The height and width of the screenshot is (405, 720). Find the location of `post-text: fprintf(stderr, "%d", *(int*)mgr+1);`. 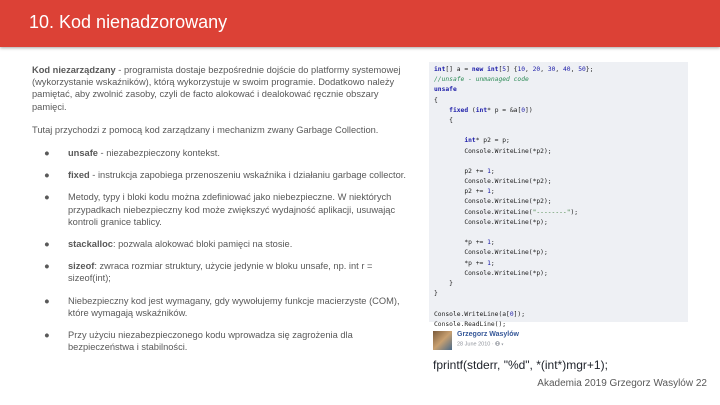

post-text: fprintf(stderr, "%d", *(int*)mgr+1); is located at coordinates (520, 365).